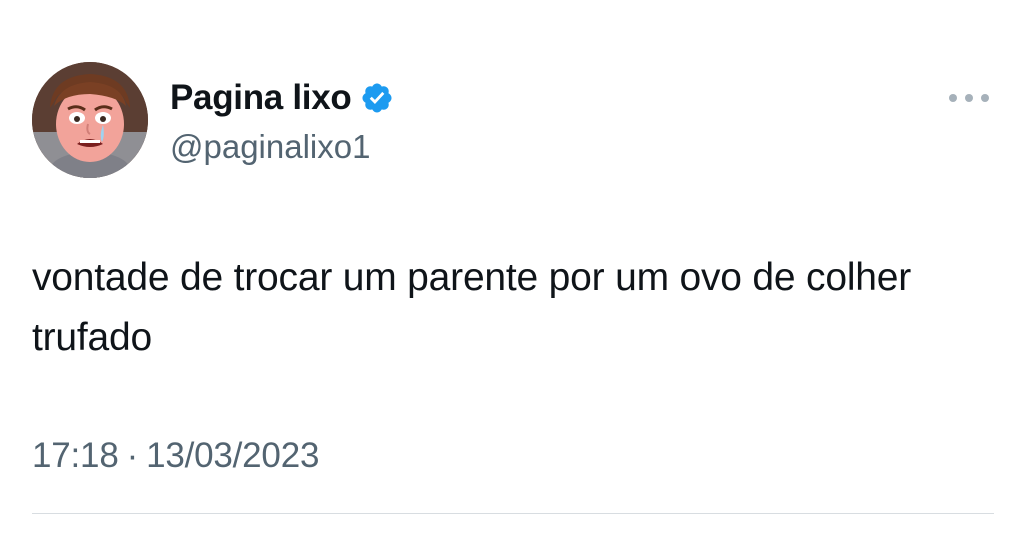 This screenshot has width=1024, height=537. I want to click on tweet-timestamp: 17:18 · 13/03/2023, so click(175, 456).